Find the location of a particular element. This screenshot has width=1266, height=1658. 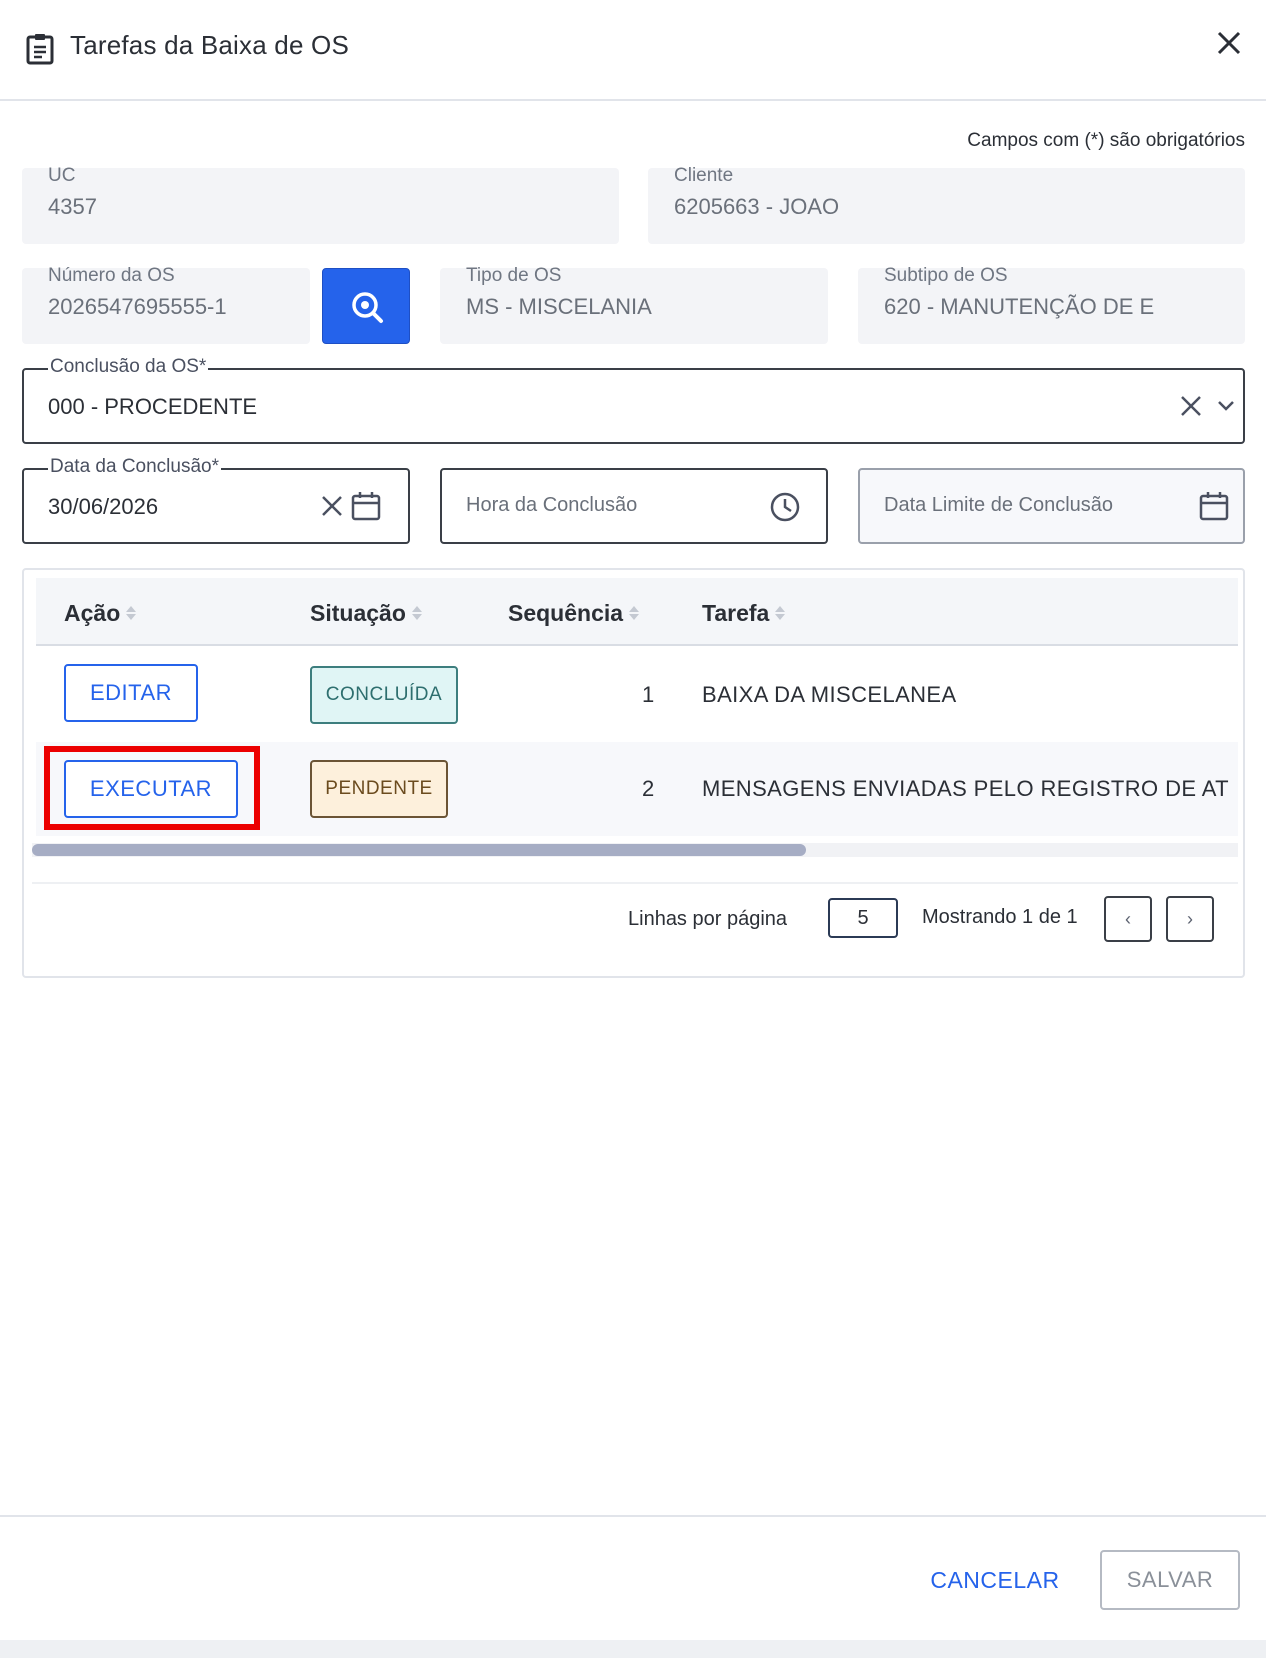

rows-per-page-input: 5 is located at coordinates (863, 918).